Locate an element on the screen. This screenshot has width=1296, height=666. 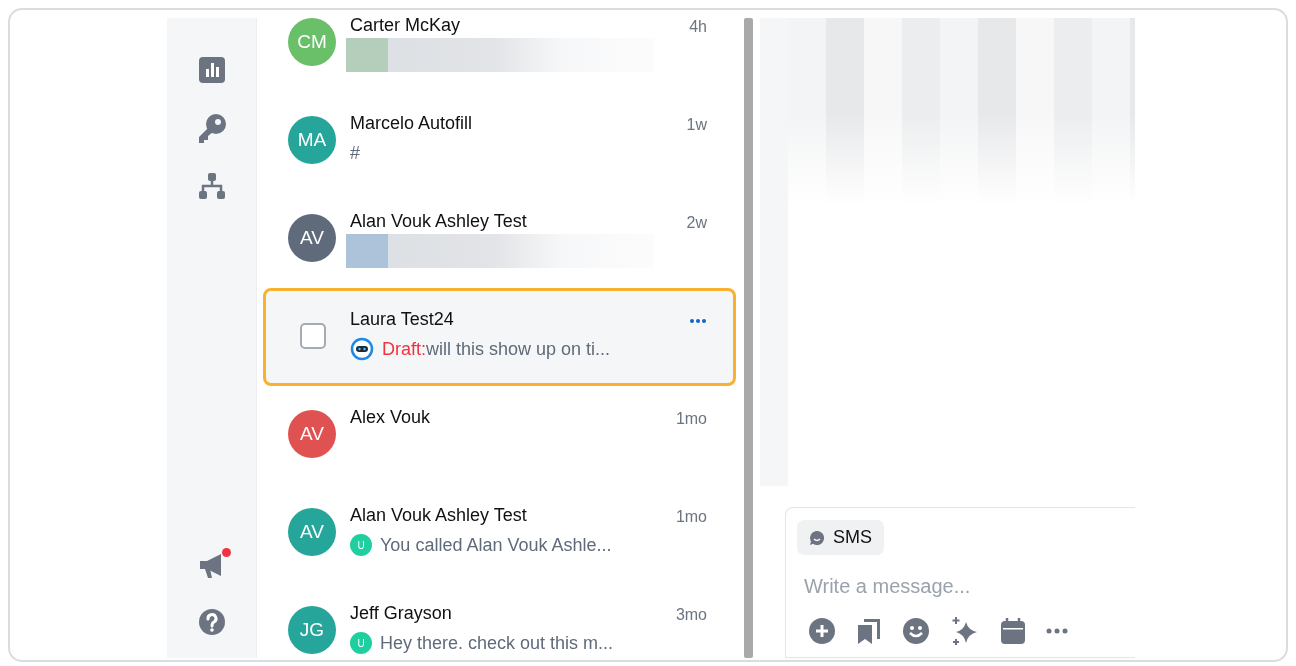
timestamp: 3mo is located at coordinates (691, 615).